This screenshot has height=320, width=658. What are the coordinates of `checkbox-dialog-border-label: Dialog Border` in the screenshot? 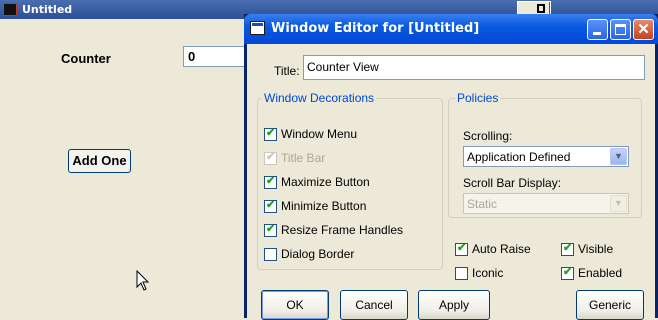 It's located at (318, 254).